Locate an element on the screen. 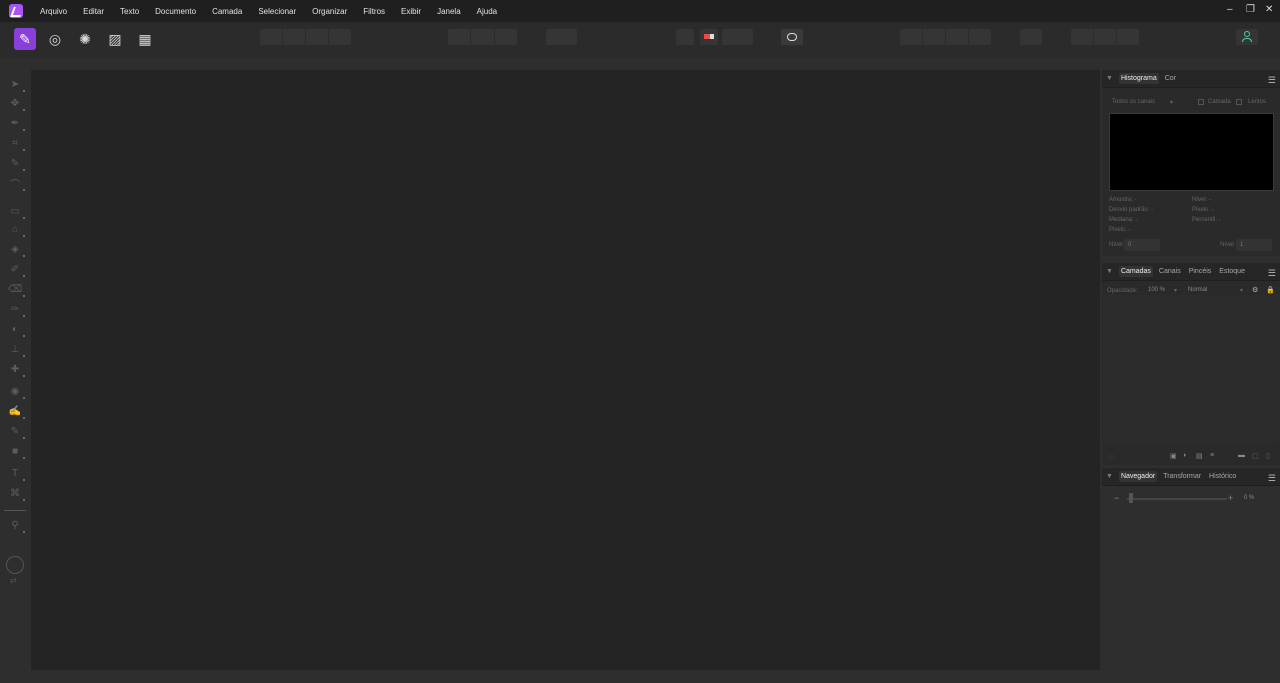 Image resolution: width=1280 pixels, height=683 pixels. shape-tool-icon: ■ is located at coordinates (16, 451).